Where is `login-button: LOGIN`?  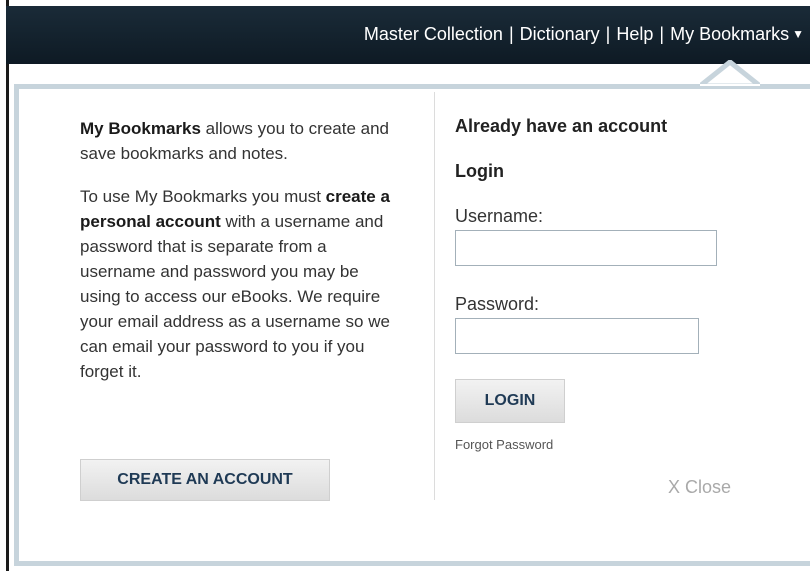 login-button: LOGIN is located at coordinates (510, 401).